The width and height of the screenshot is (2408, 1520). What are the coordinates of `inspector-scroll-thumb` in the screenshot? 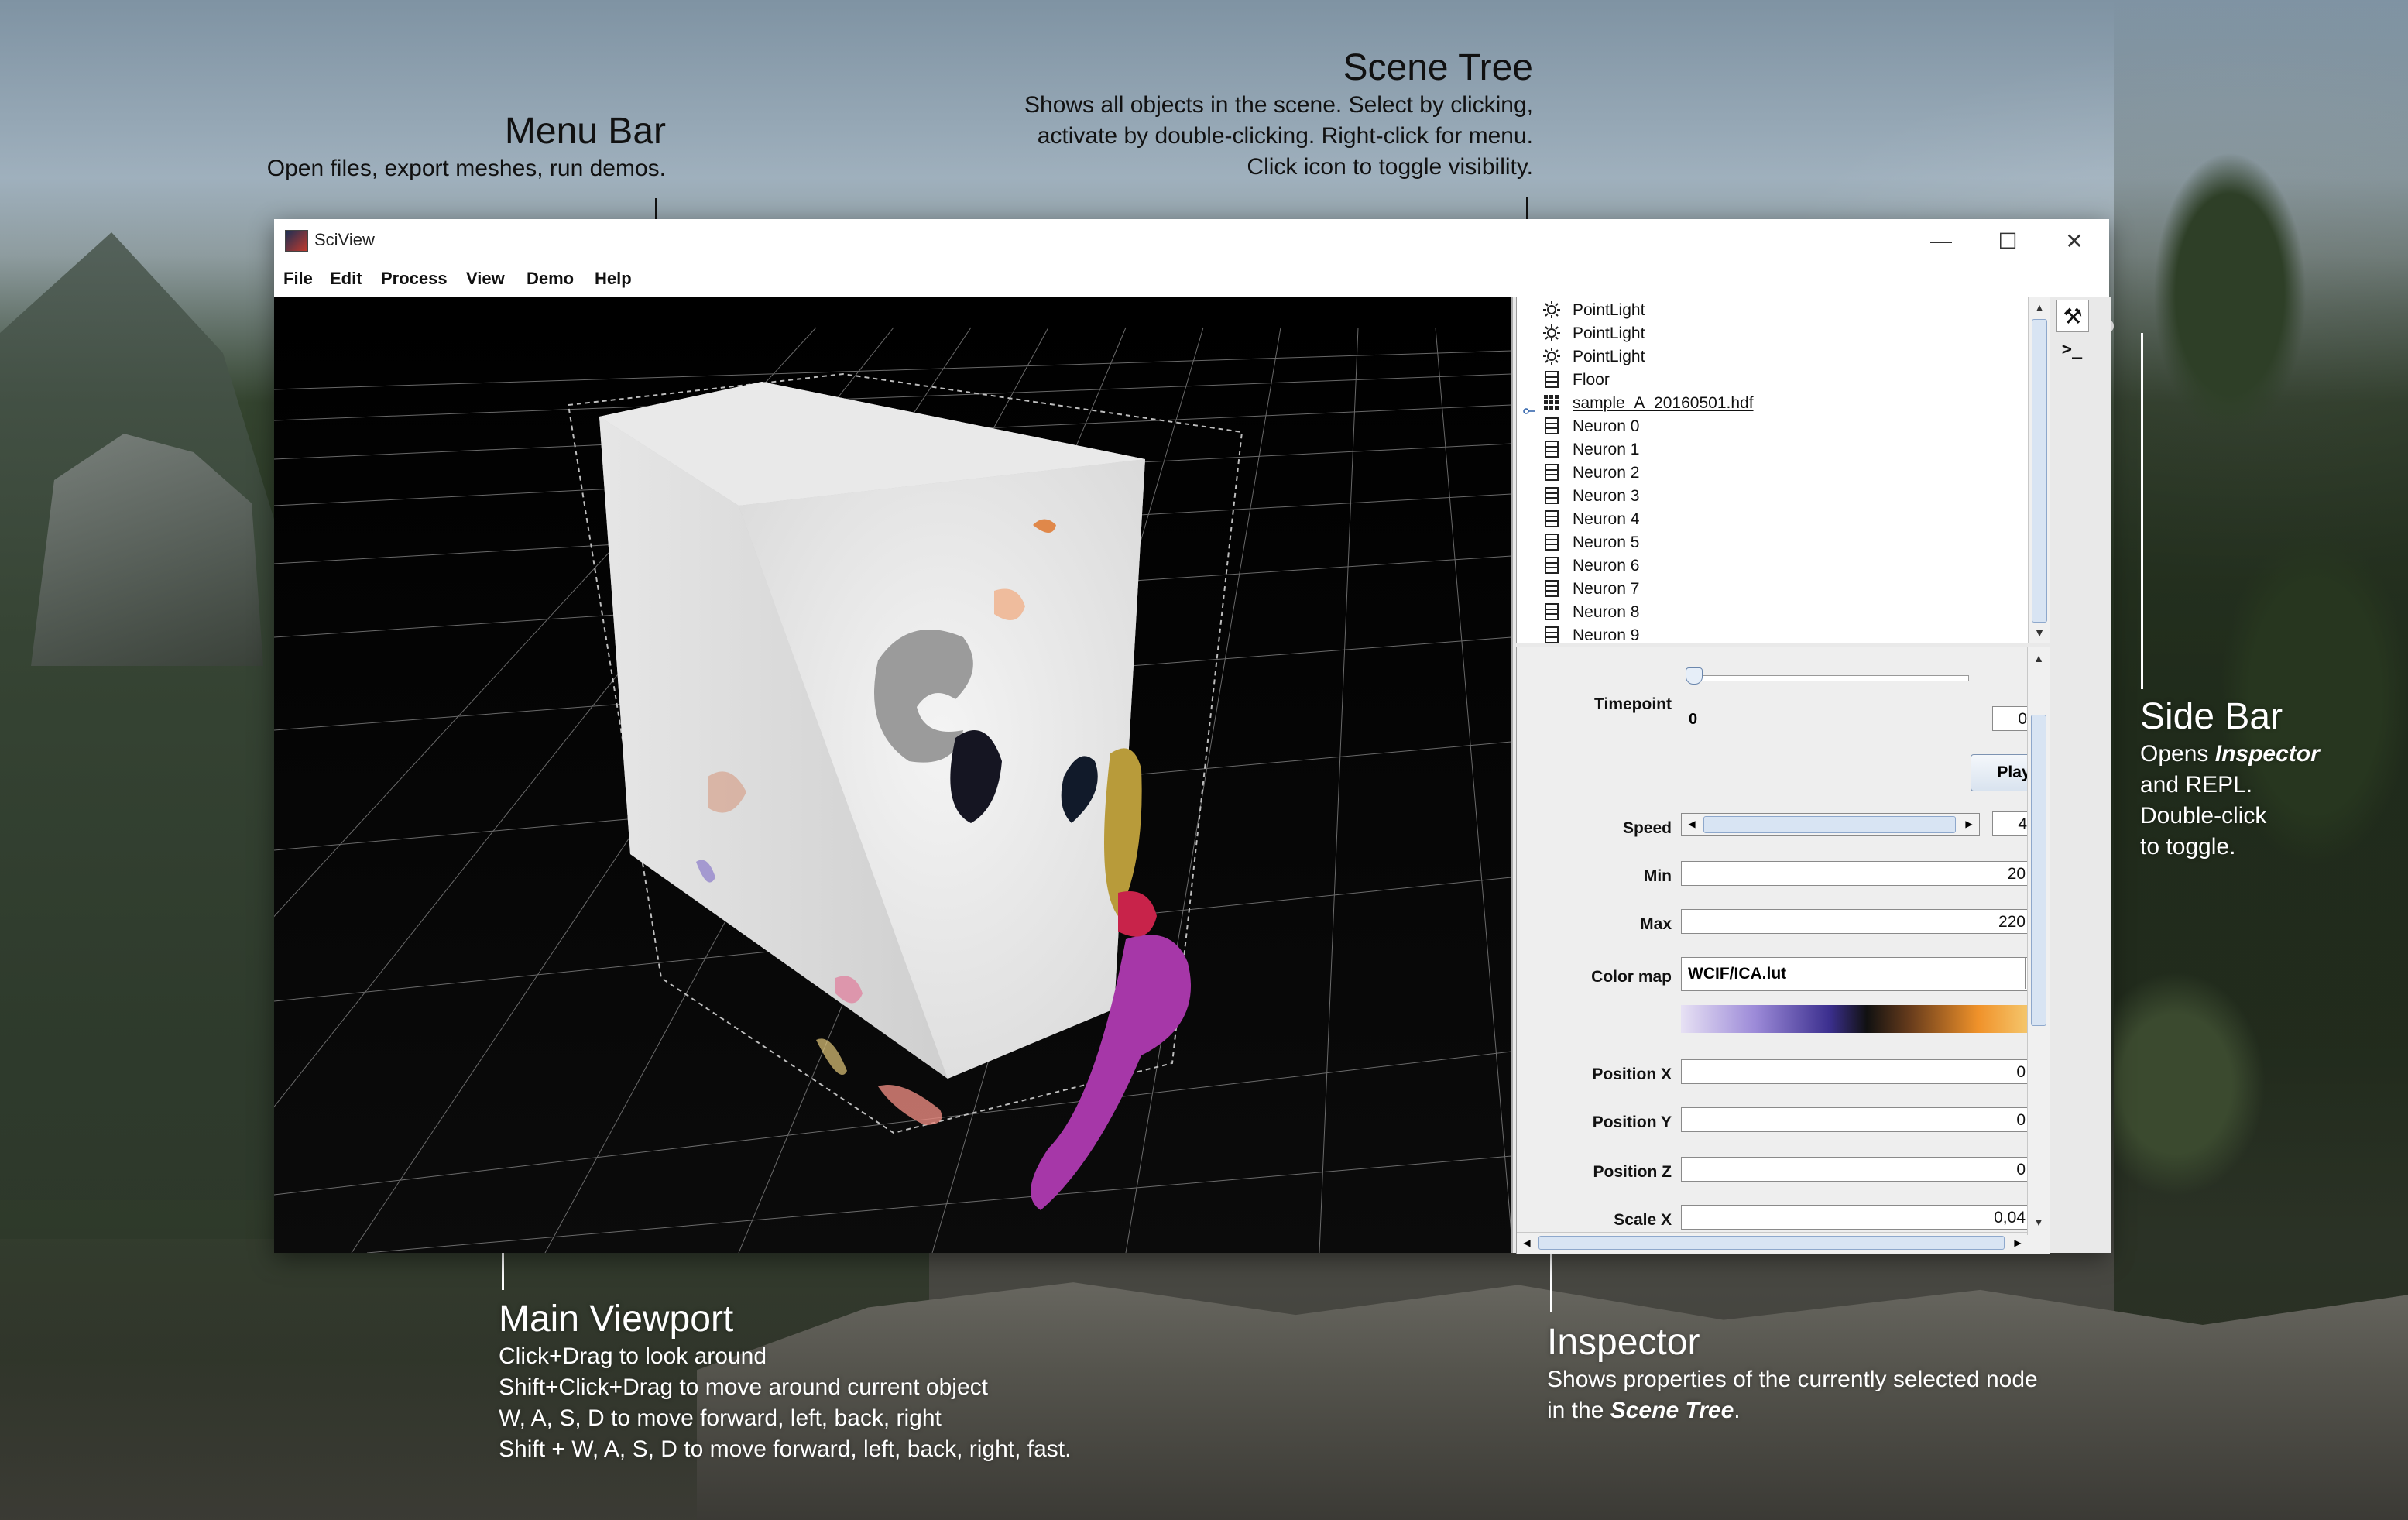 It's located at (2039, 870).